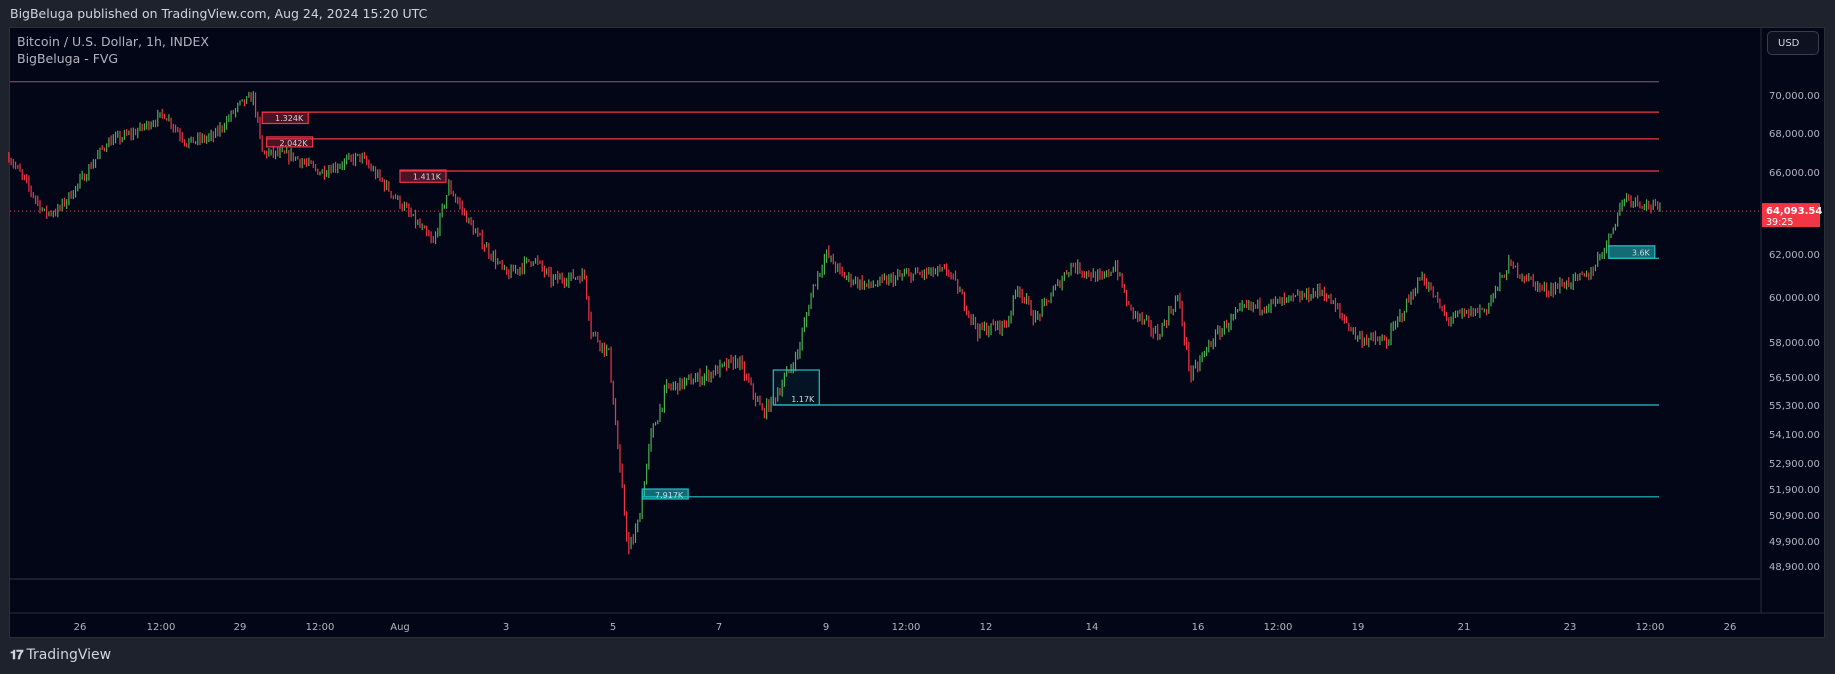 This screenshot has width=1835, height=674. I want to click on x-tick-label: 29, so click(240, 627).